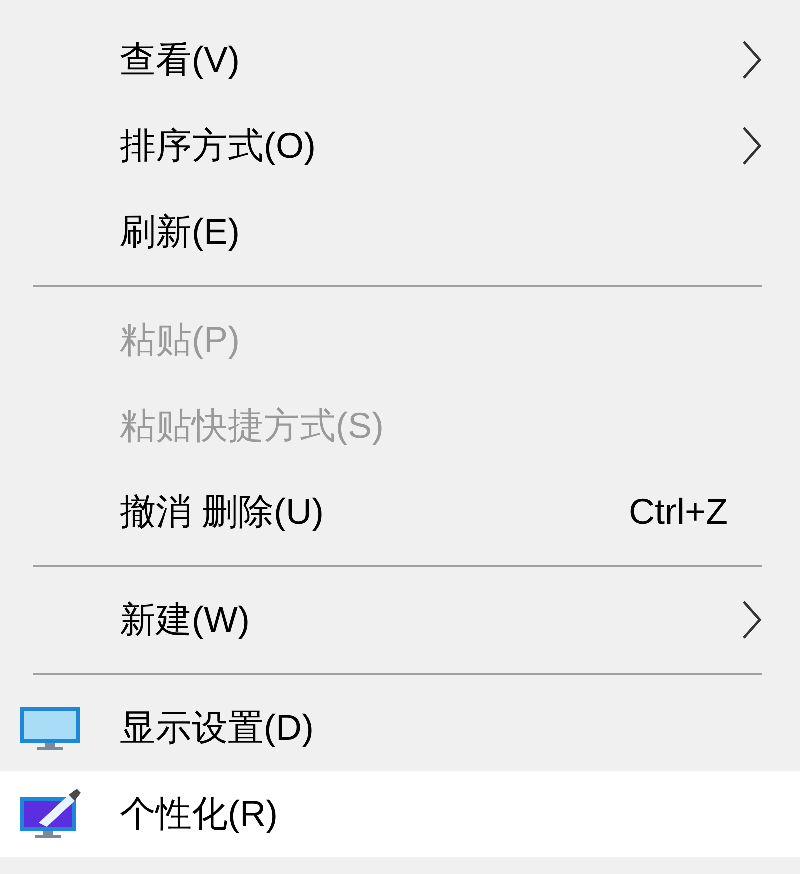 This screenshot has height=874, width=800. I want to click on monitor-brush-icon, so click(50, 814).